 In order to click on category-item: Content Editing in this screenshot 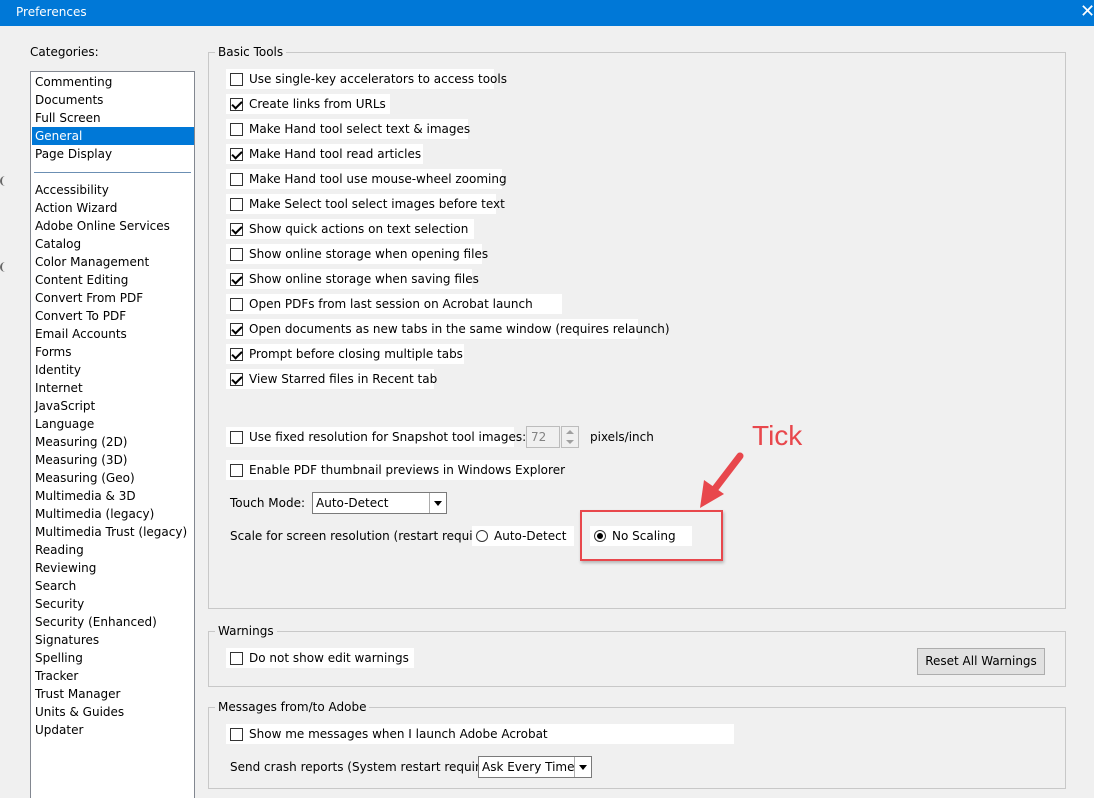, I will do `click(113, 280)`.